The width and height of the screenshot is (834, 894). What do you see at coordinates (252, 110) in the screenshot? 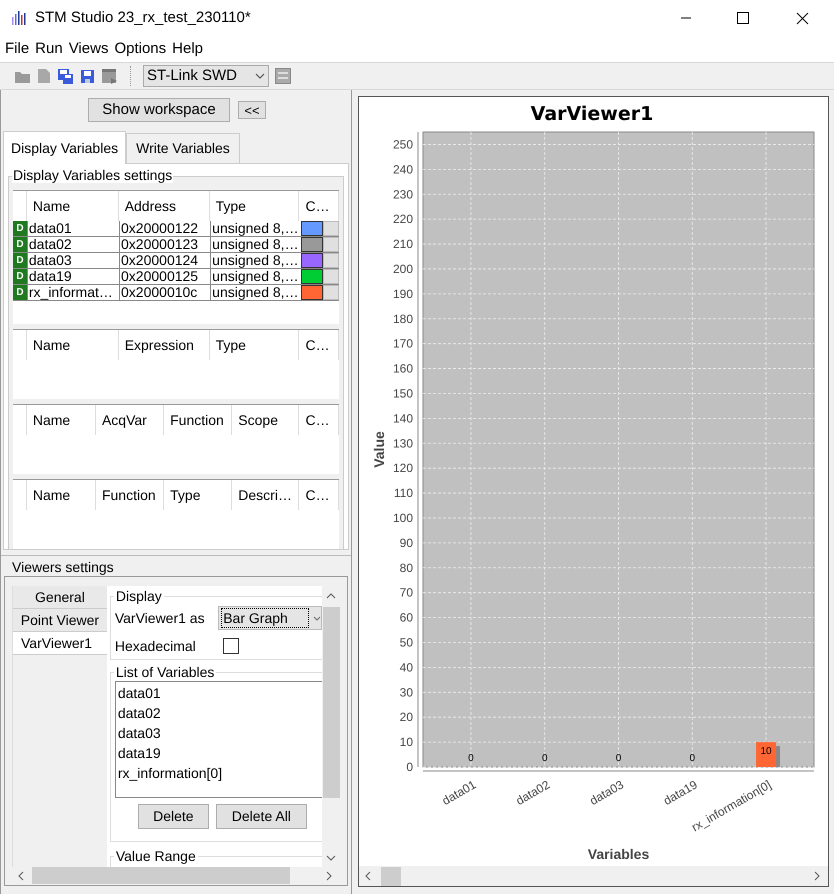
I see `collapse-button: <<` at bounding box center [252, 110].